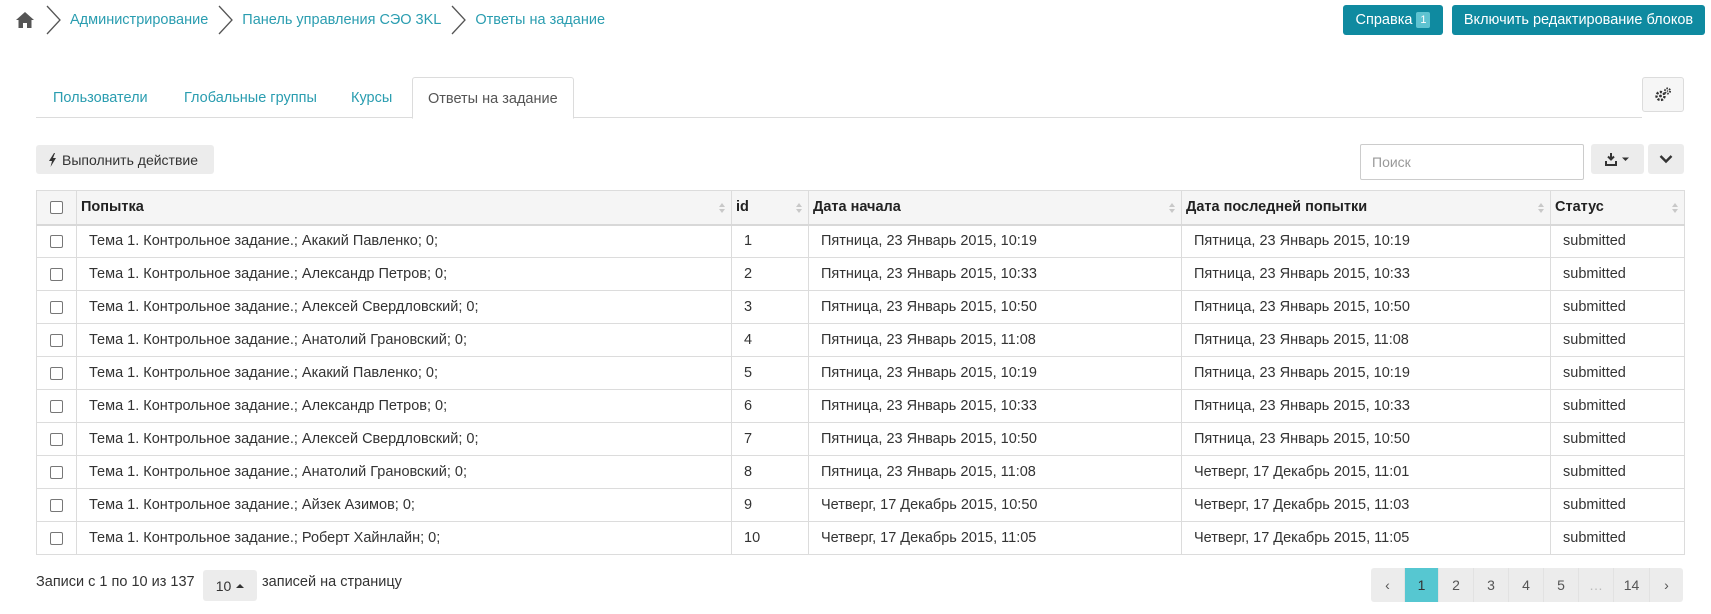 This screenshot has height=614, width=1711. I want to click on cell-last-attempt: Четверг, 17 Декабрь 2015, 11:03, so click(1366, 505).